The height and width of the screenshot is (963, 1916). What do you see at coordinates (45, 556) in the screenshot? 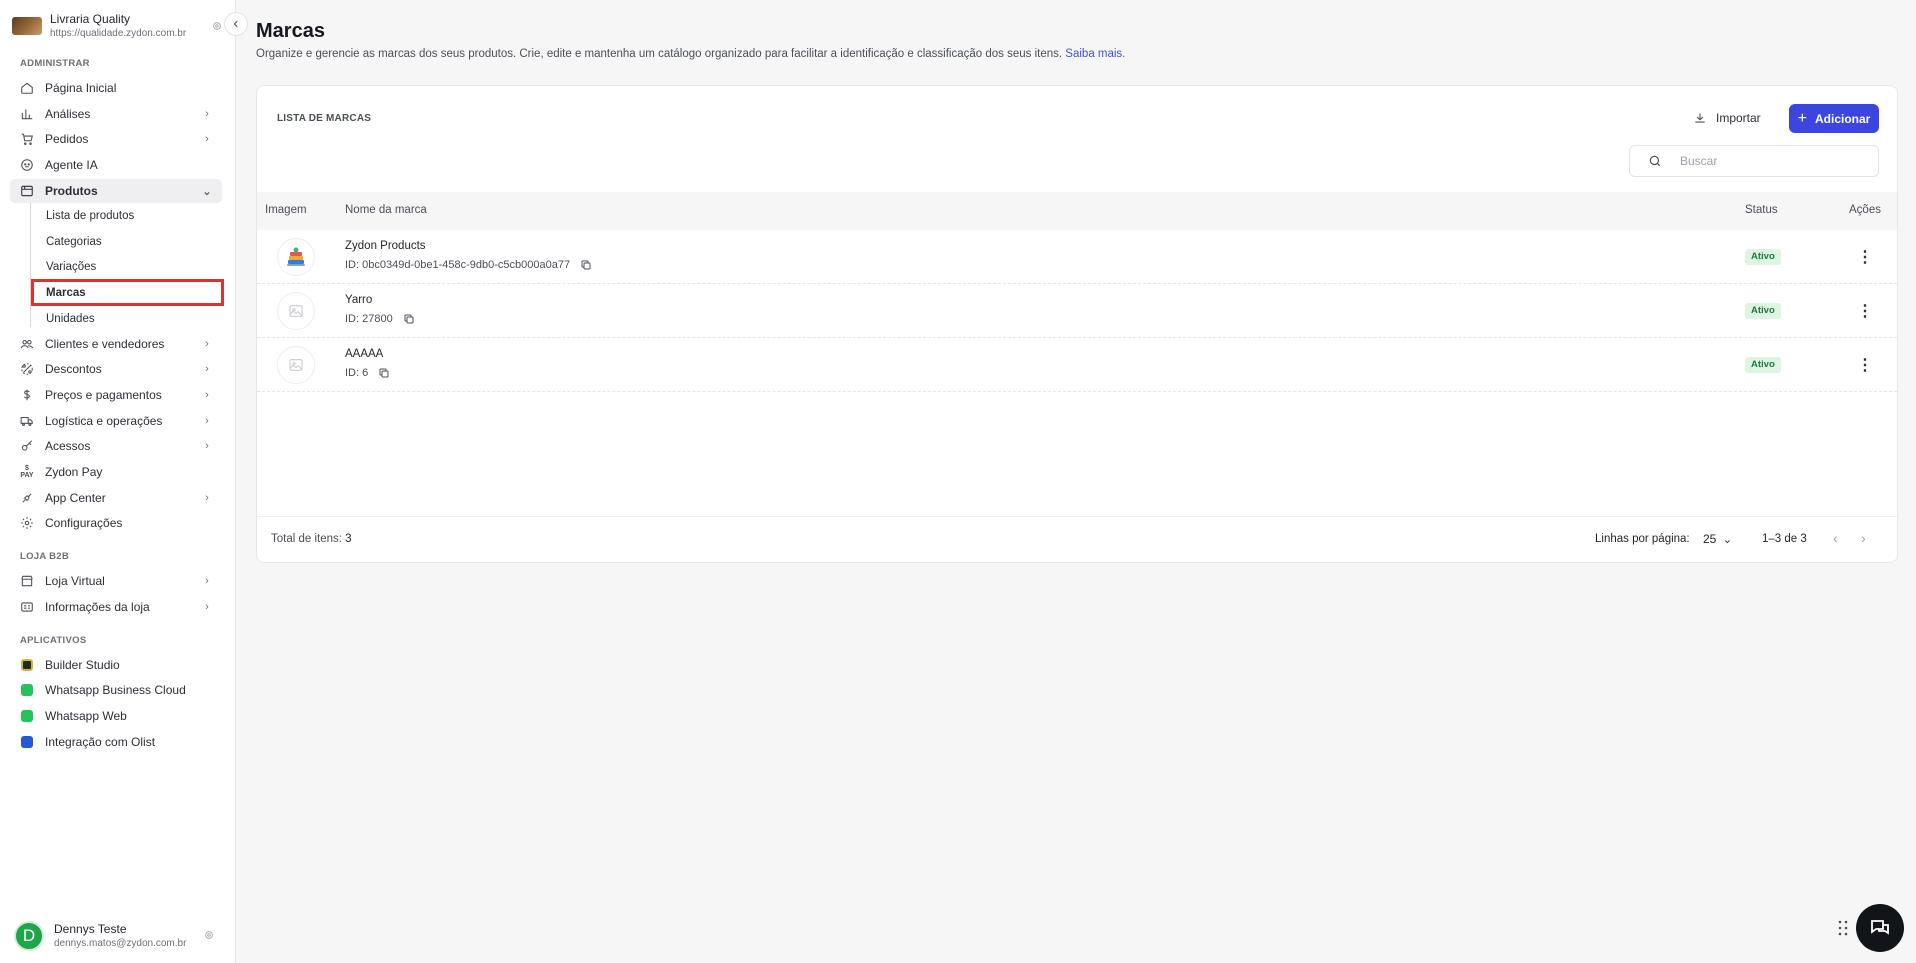
I see `section-b2b: LOJA B2B` at bounding box center [45, 556].